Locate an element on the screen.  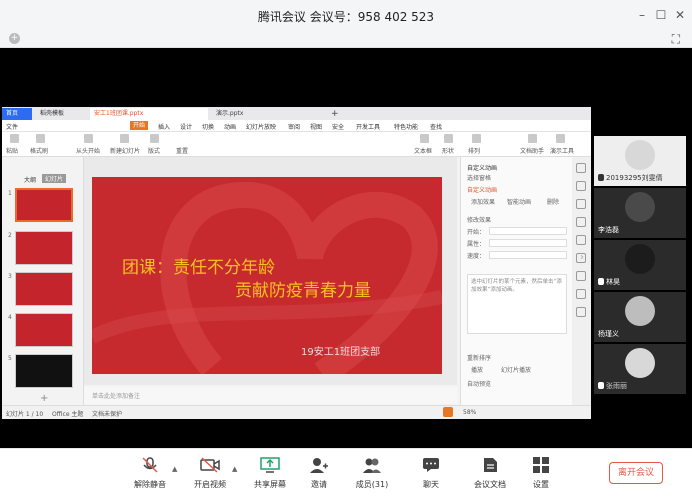
meeting-docs-button: 会议文档 is located at coordinates (490, 477).